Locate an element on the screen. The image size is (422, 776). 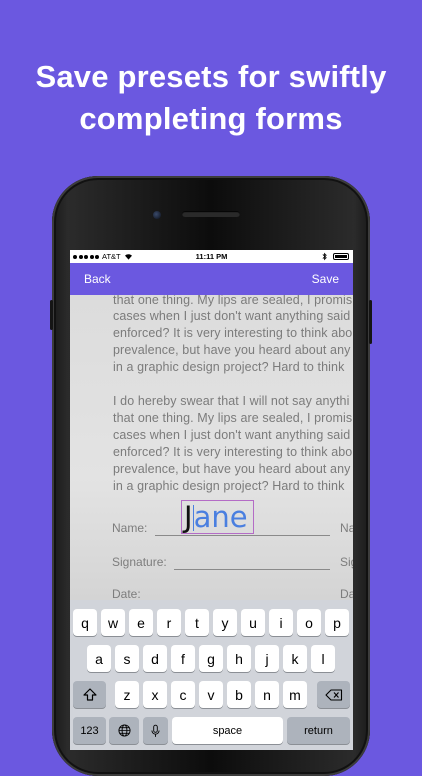
key-h: h is located at coordinates (239, 658).